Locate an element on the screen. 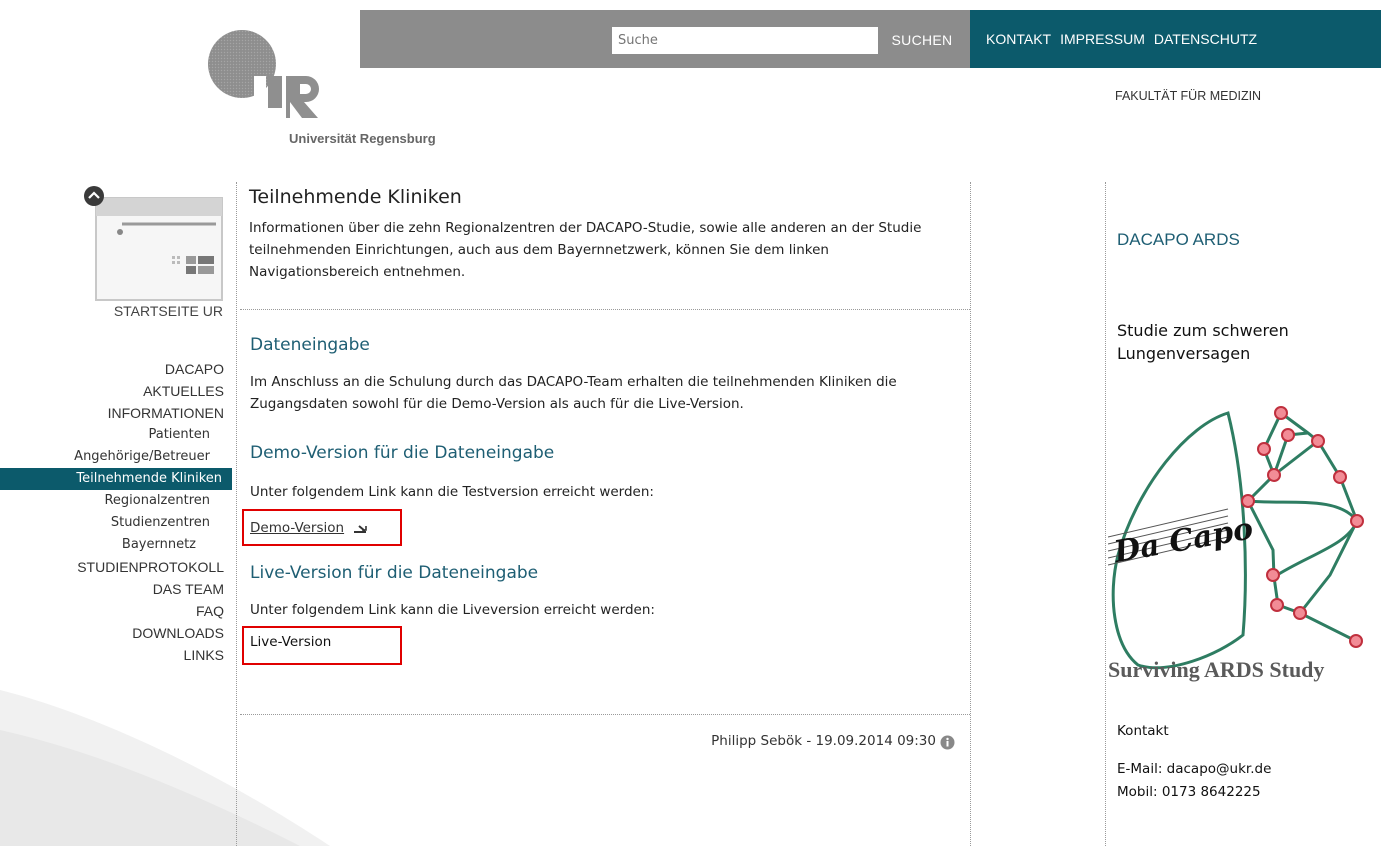 The image size is (1381, 846). ur-logo is located at coordinates (278, 74).